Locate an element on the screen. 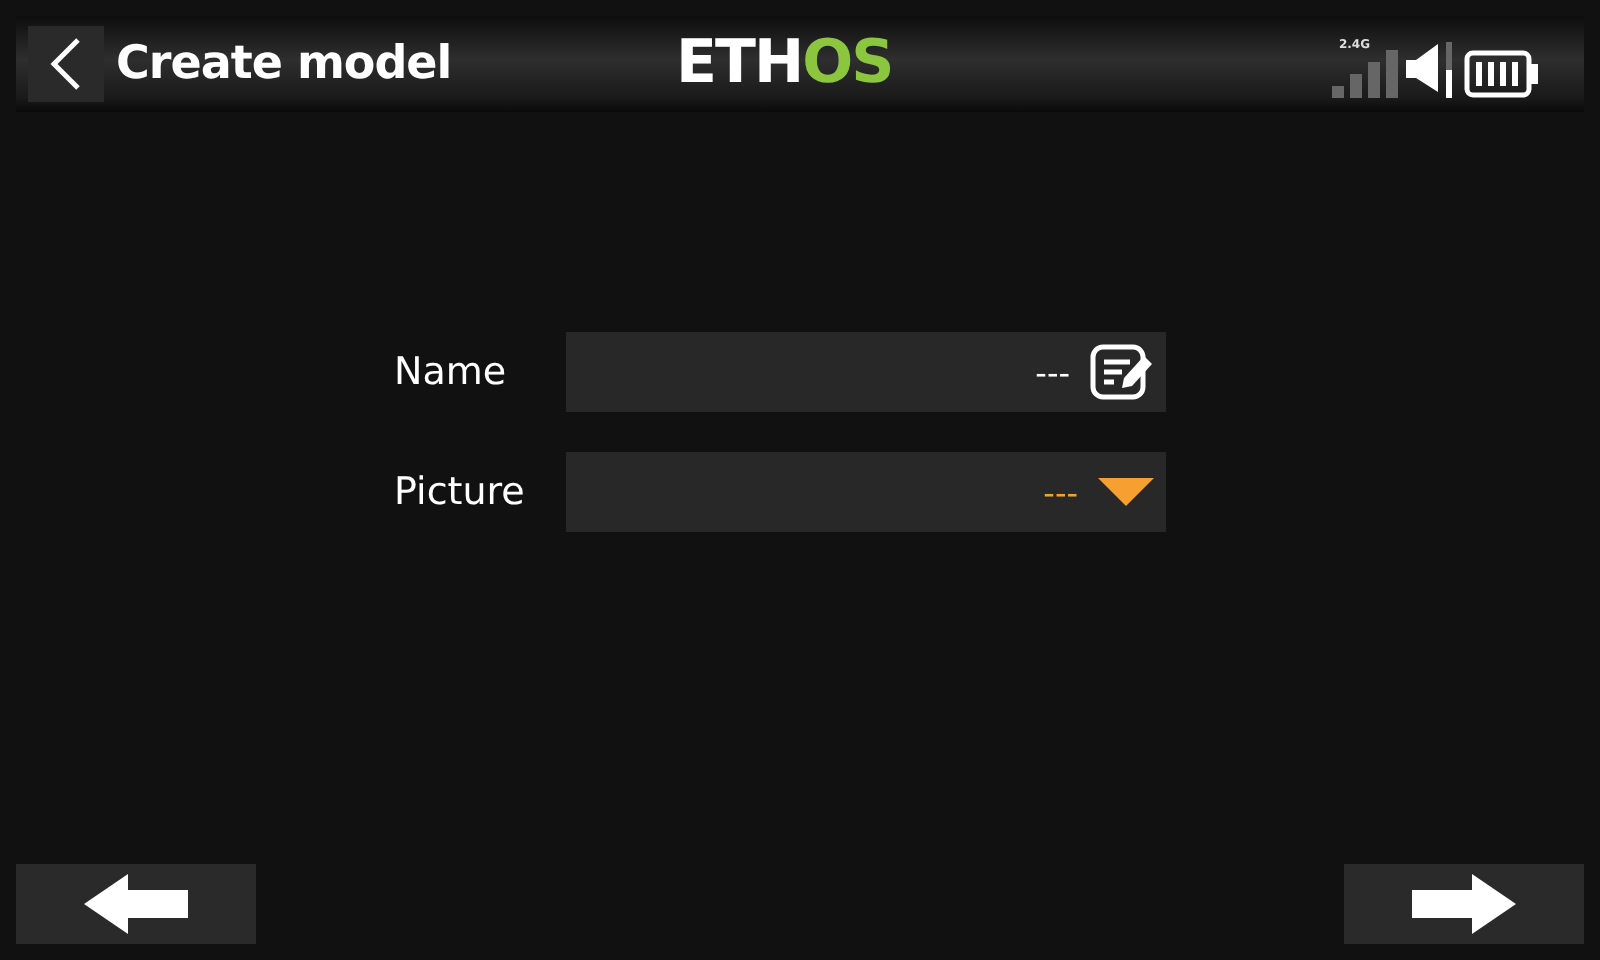 The width and height of the screenshot is (1600, 960). window-title: Create model is located at coordinates (284, 64).